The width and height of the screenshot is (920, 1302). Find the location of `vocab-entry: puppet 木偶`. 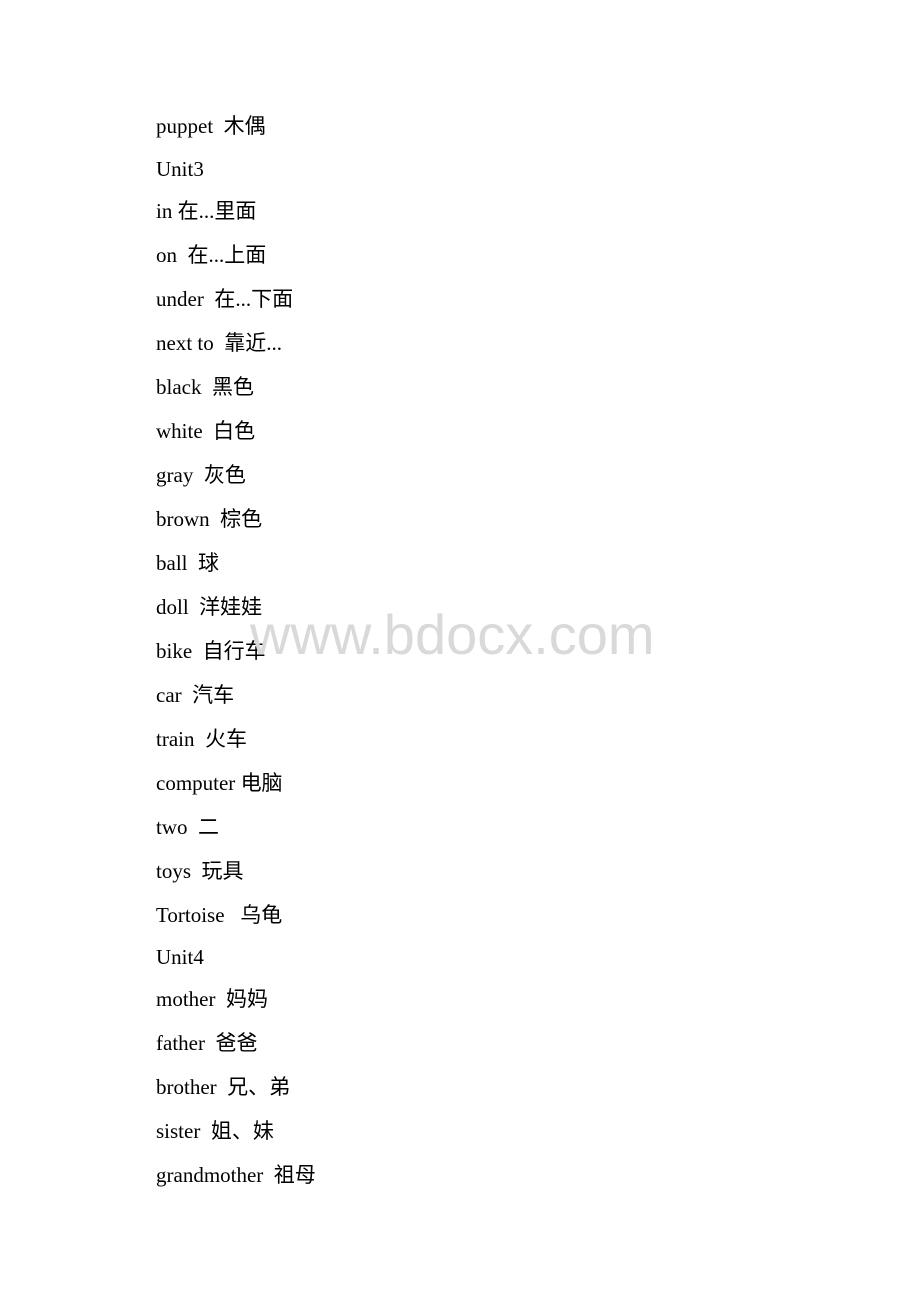

vocab-entry: puppet 木偶 is located at coordinates (211, 126).